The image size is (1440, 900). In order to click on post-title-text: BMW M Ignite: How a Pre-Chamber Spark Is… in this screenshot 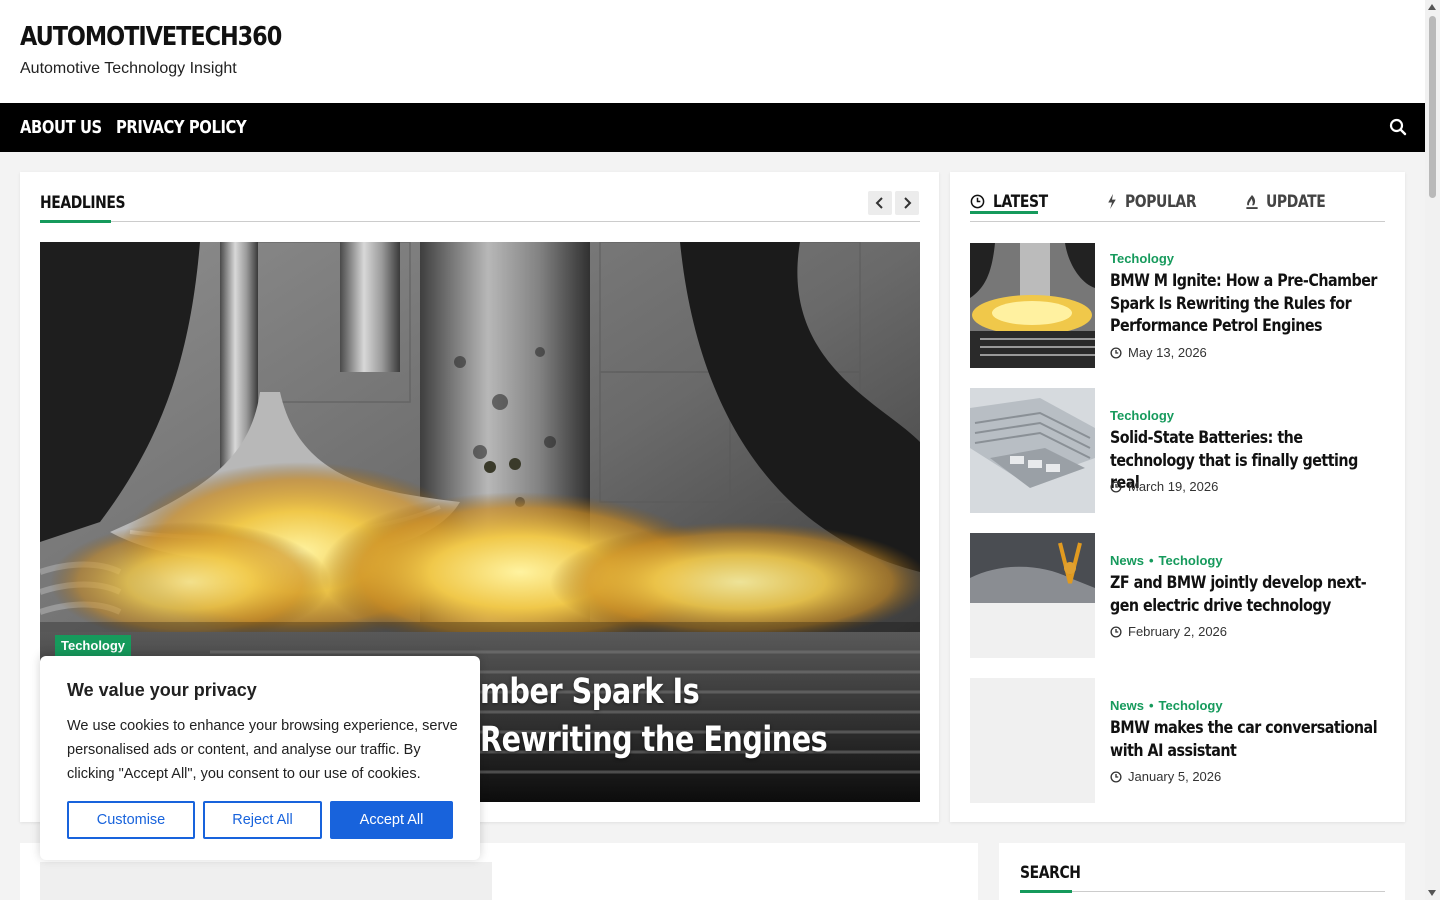, I will do `click(1248, 304)`.